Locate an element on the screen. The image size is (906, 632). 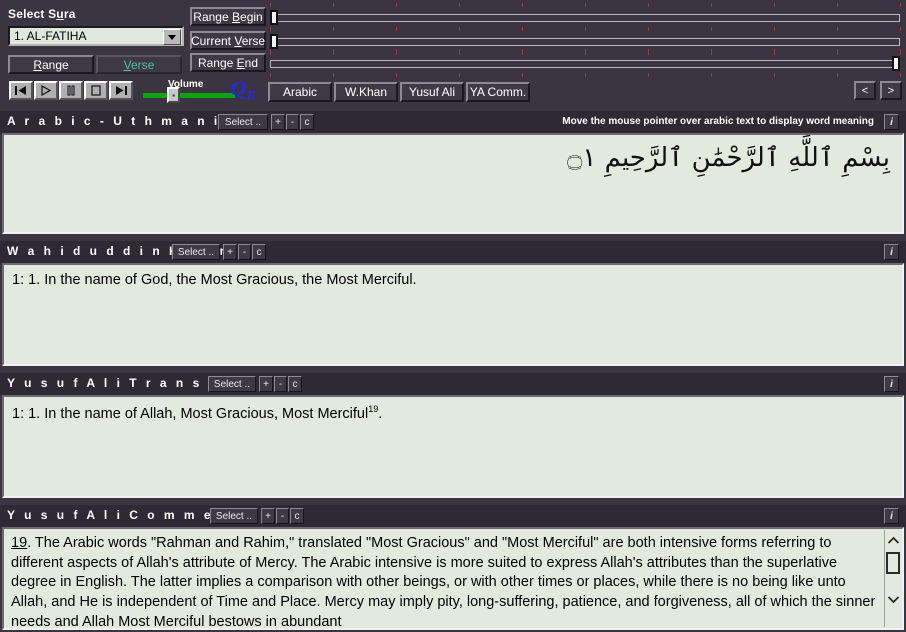
range-begin-label: Range Begin is located at coordinates (228, 16).